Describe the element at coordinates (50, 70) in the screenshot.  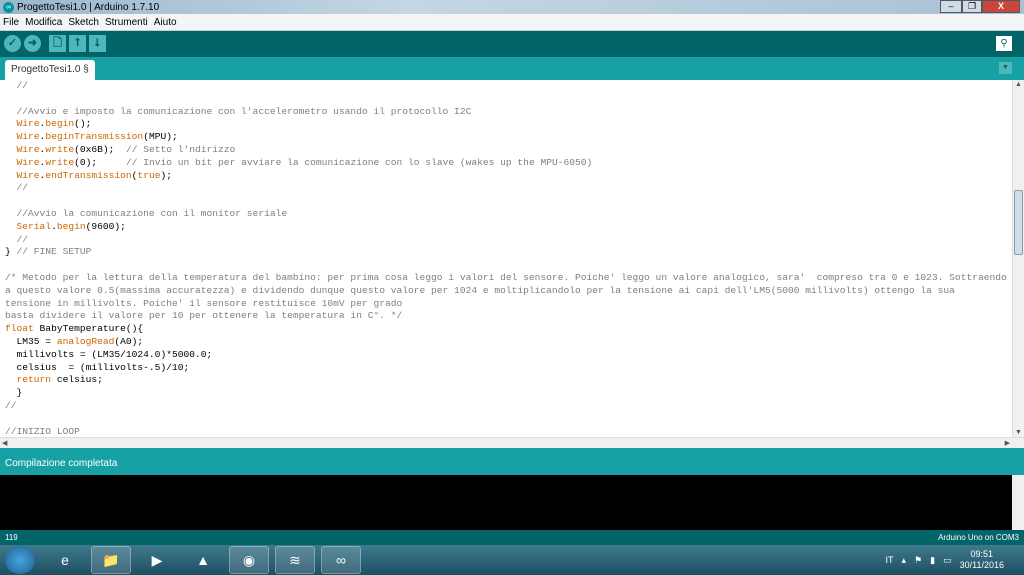
I see `tab-progettotesi: ProgettoTesi1.0 §` at that location.